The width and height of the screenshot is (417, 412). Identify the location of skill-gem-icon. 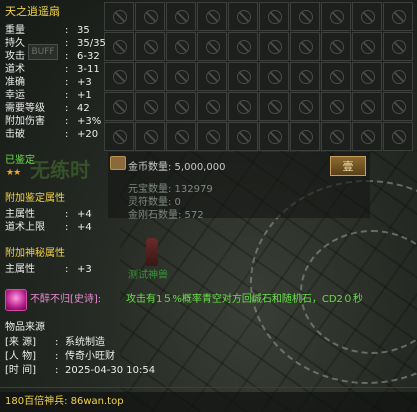
(16, 300).